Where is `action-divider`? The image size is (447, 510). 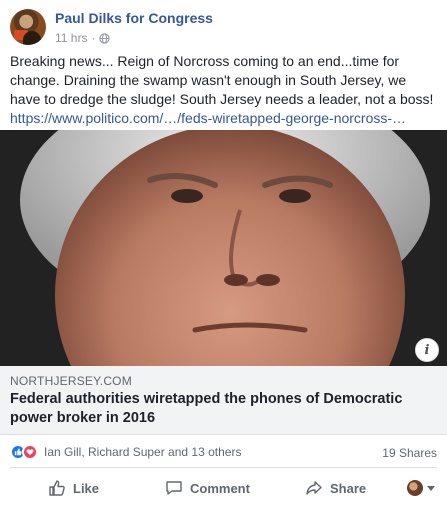 action-divider is located at coordinates (223, 467).